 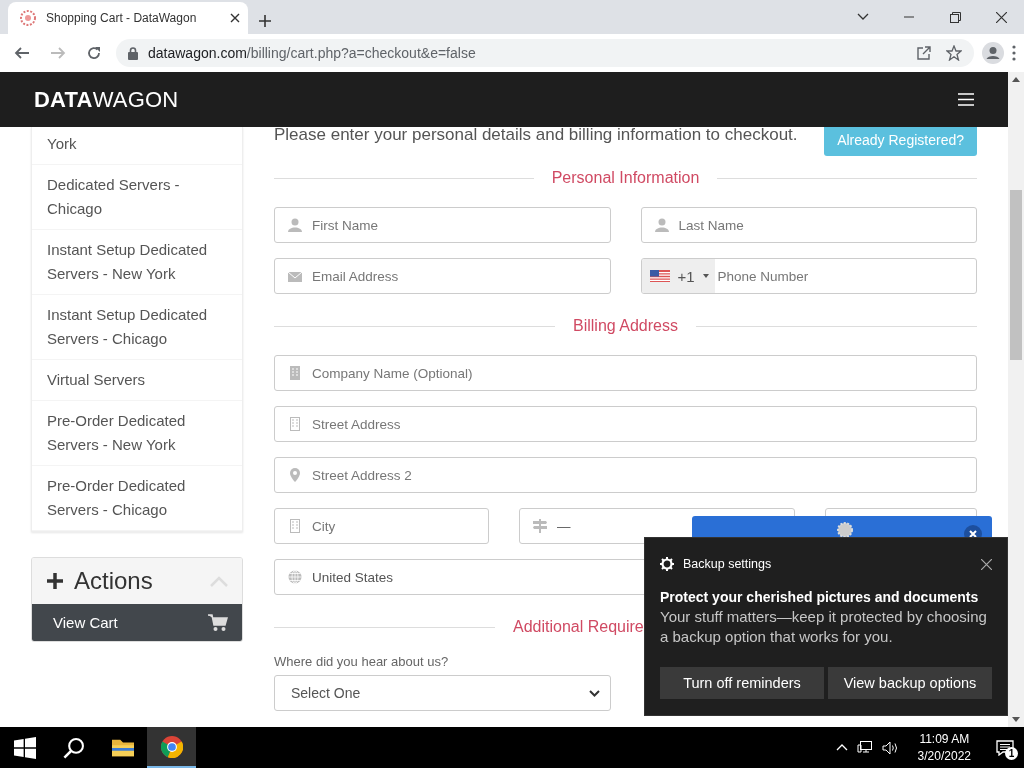 What do you see at coordinates (625, 424) in the screenshot?
I see `input-field: Street Address` at bounding box center [625, 424].